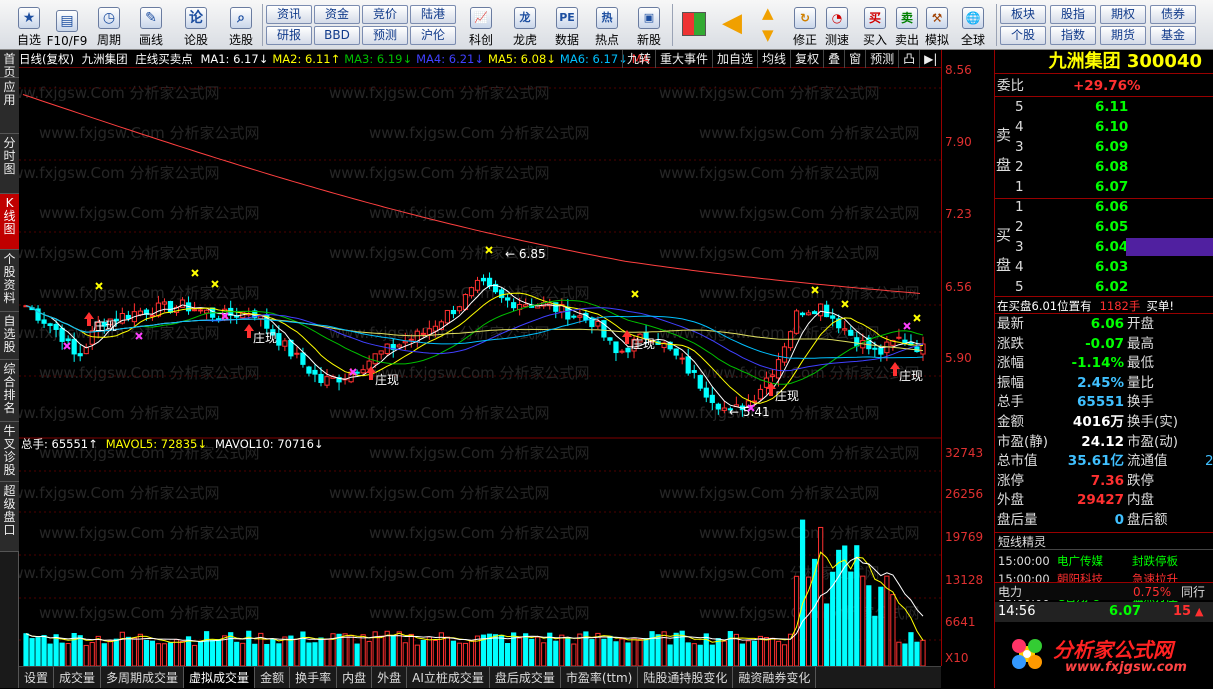 This screenshot has height=689, width=1213. Describe the element at coordinates (1073, 35) in the screenshot. I see `market-button: 指数` at that location.